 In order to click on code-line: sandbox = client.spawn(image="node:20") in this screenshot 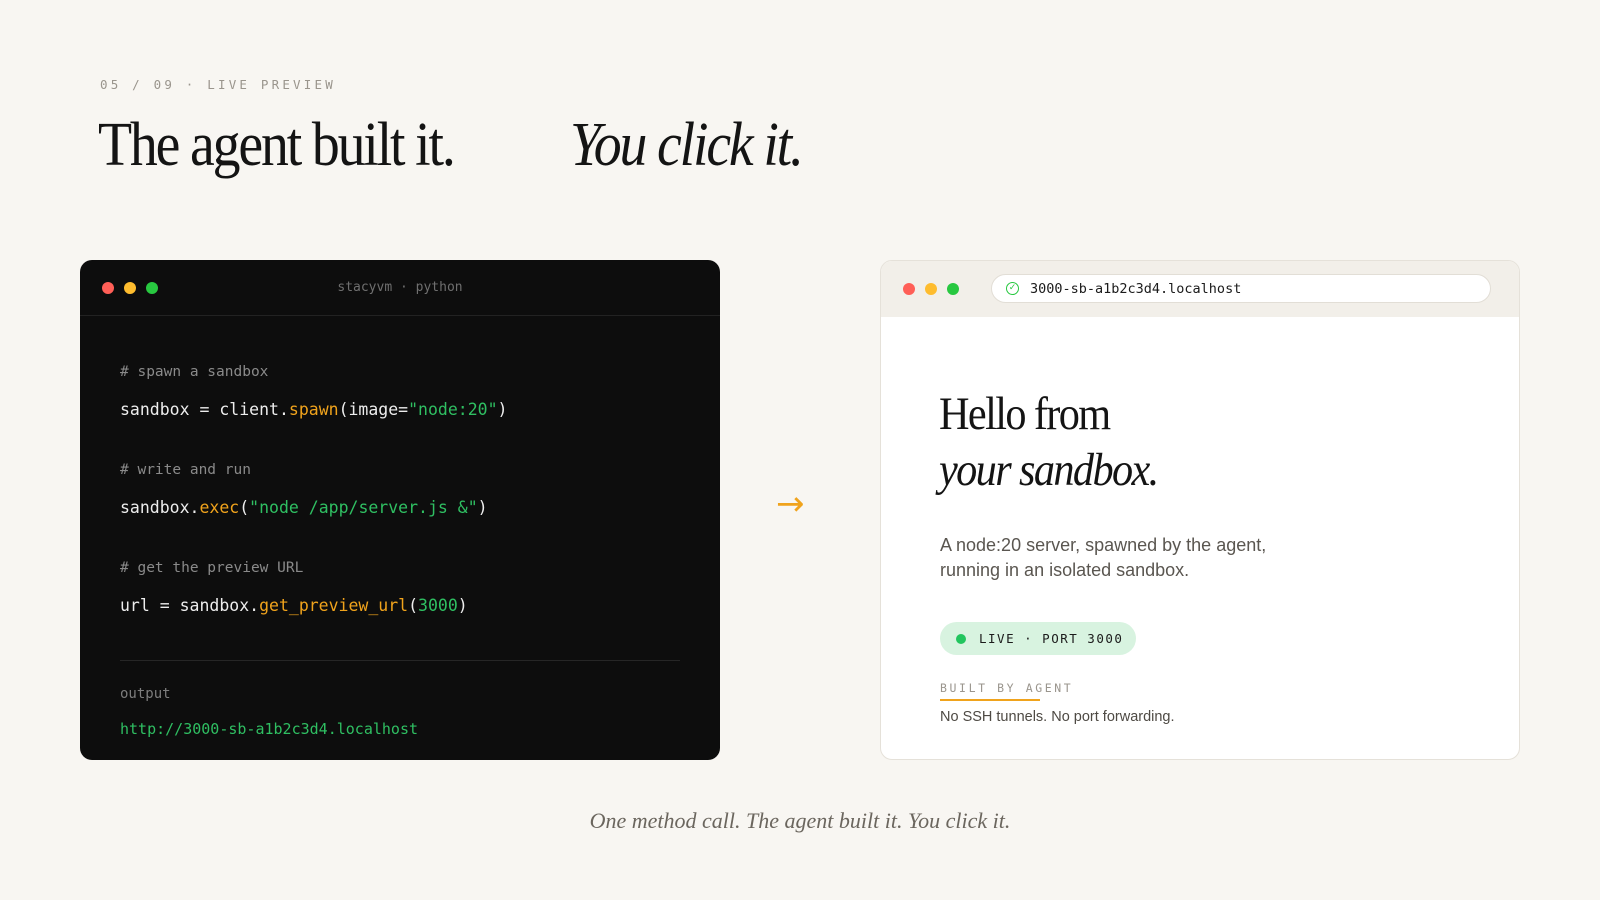, I will do `click(313, 409)`.